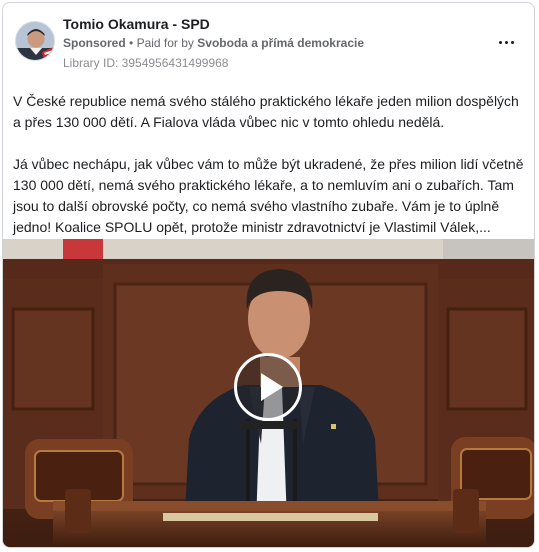 The height and width of the screenshot is (552, 539). I want to click on paid-for-prefix: Paid for by, so click(165, 43).